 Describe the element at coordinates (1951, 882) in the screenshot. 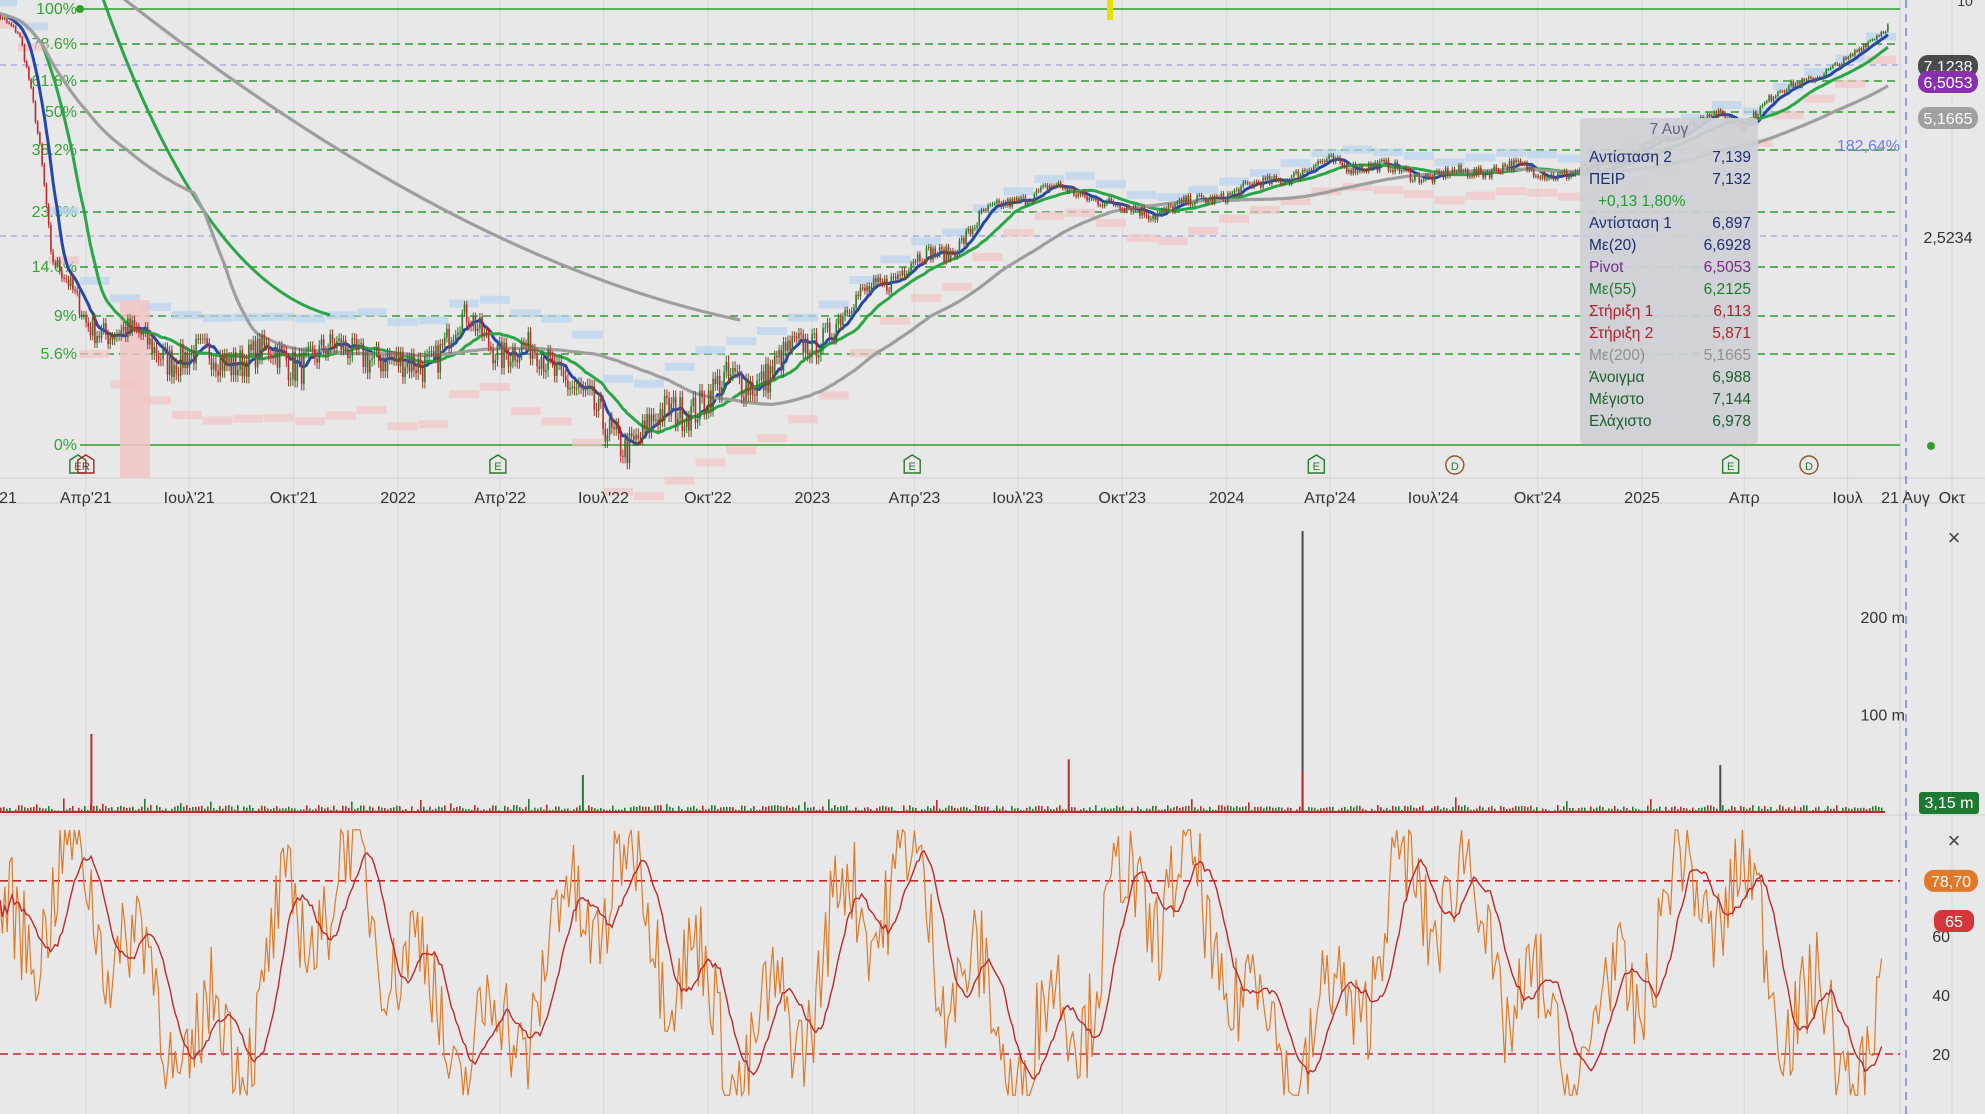

I see `oscillator-last-label: 78,70` at that location.